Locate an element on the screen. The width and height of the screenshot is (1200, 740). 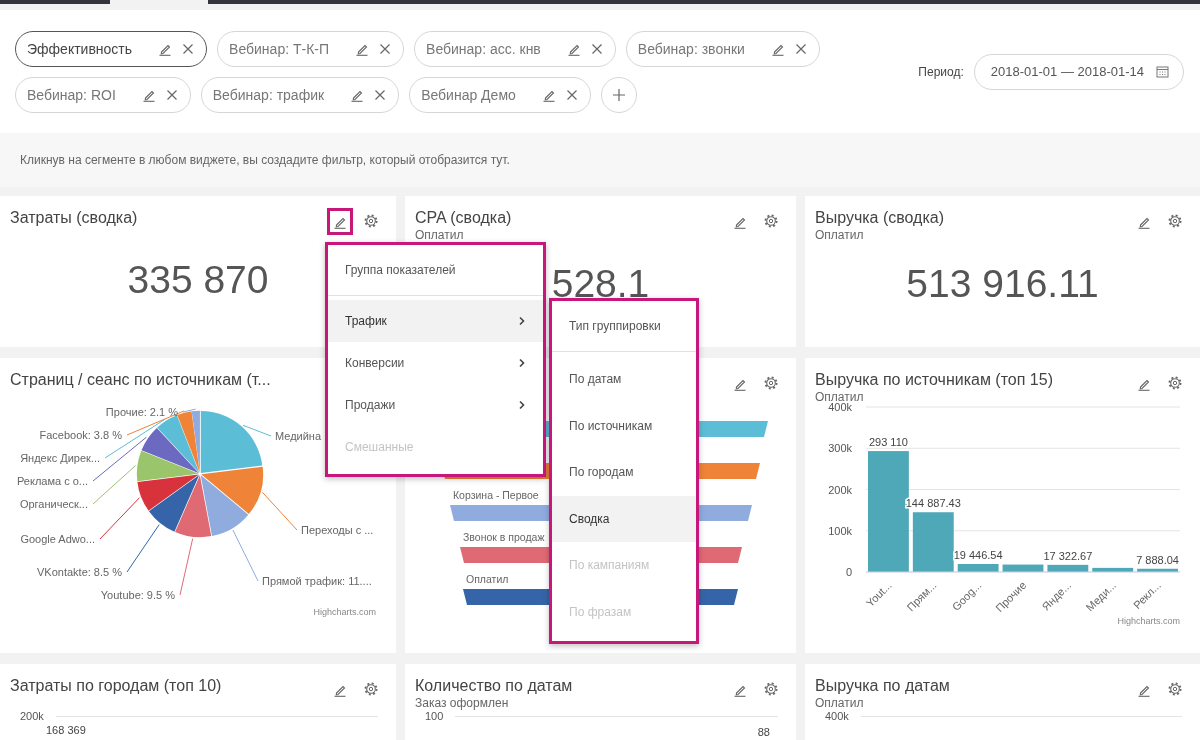
data-label: 7 888.04 is located at coordinates (1157, 559).